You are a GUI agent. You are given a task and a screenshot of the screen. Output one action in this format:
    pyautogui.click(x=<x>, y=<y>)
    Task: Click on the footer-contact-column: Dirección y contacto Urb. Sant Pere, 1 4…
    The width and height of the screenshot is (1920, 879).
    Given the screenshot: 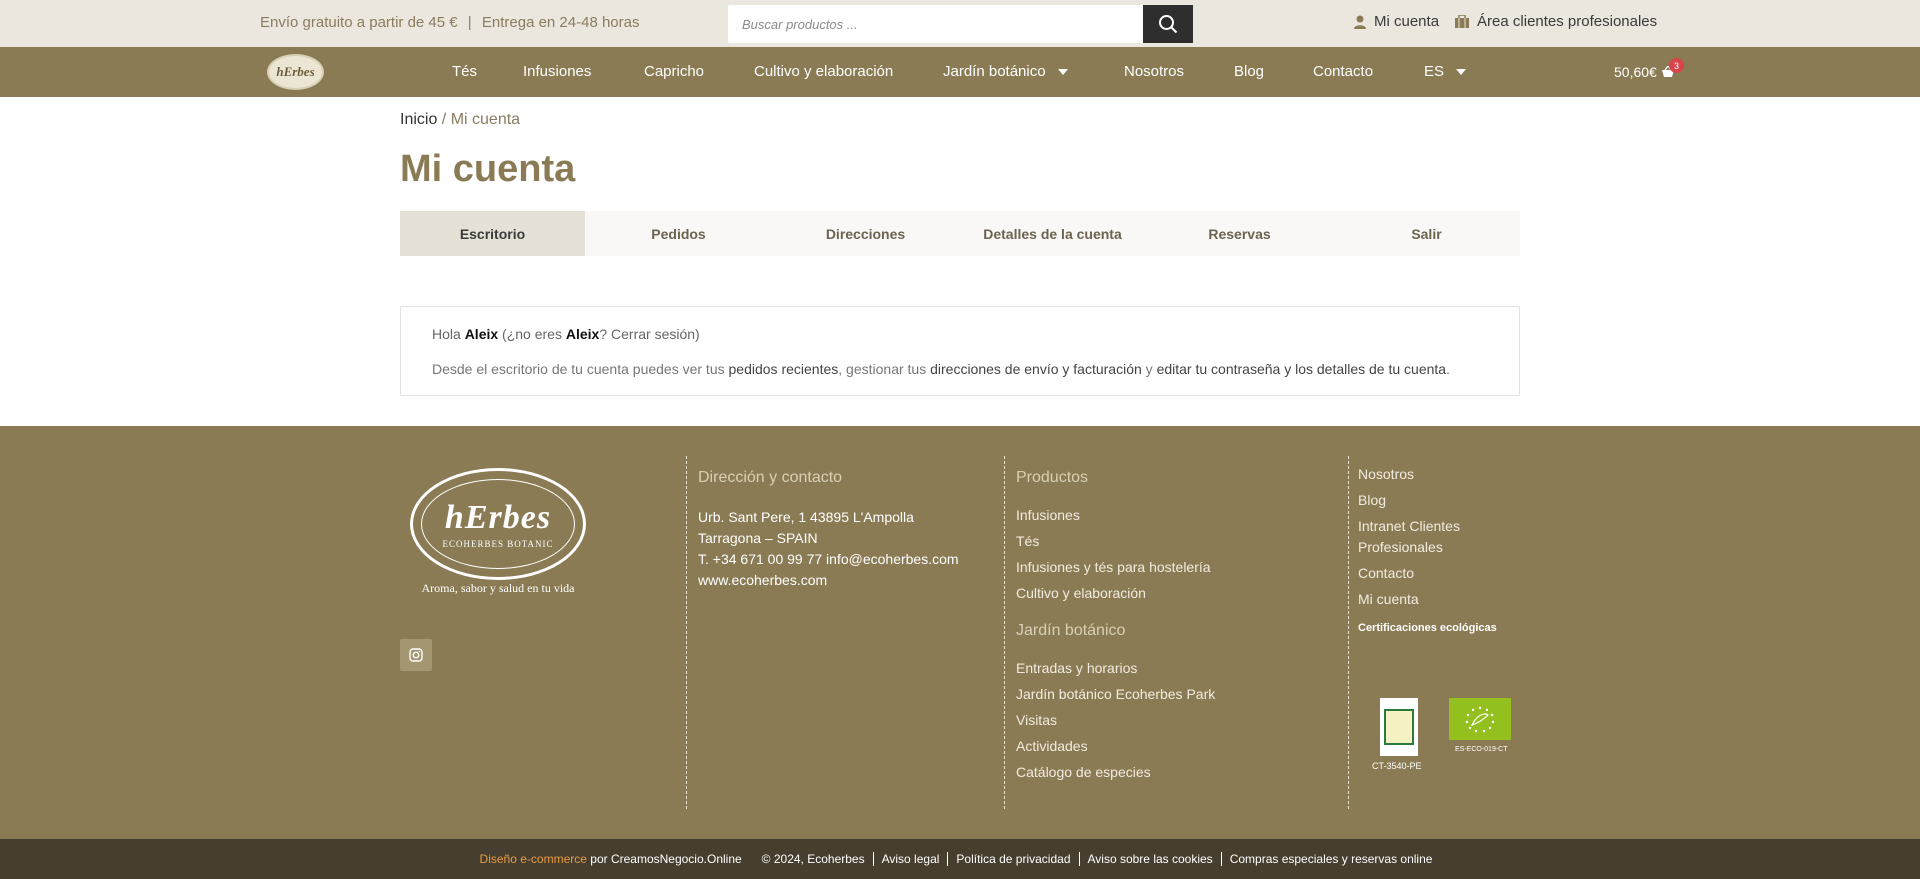 What is the action you would take?
    pyautogui.click(x=845, y=632)
    